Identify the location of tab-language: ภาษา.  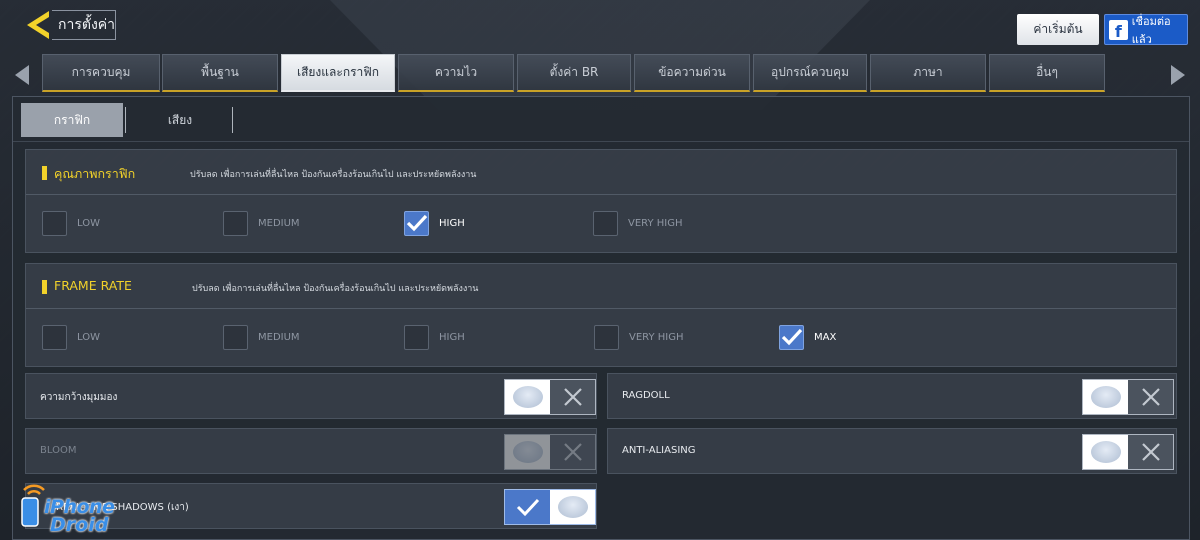
(928, 73).